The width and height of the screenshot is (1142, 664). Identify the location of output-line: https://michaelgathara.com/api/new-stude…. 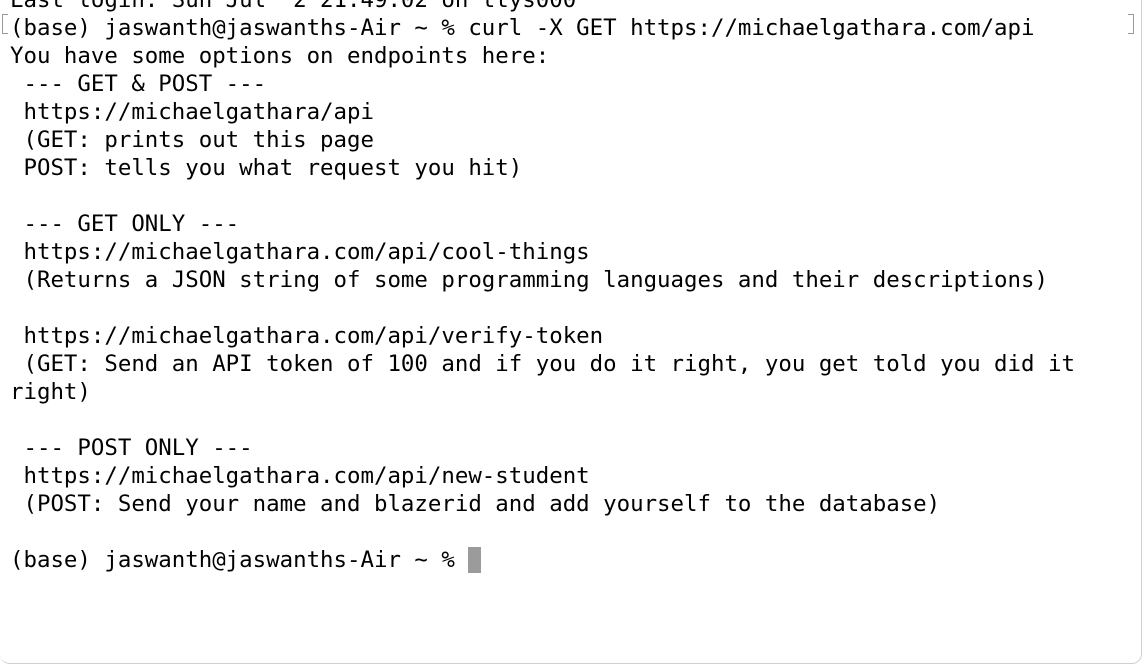
(300, 476).